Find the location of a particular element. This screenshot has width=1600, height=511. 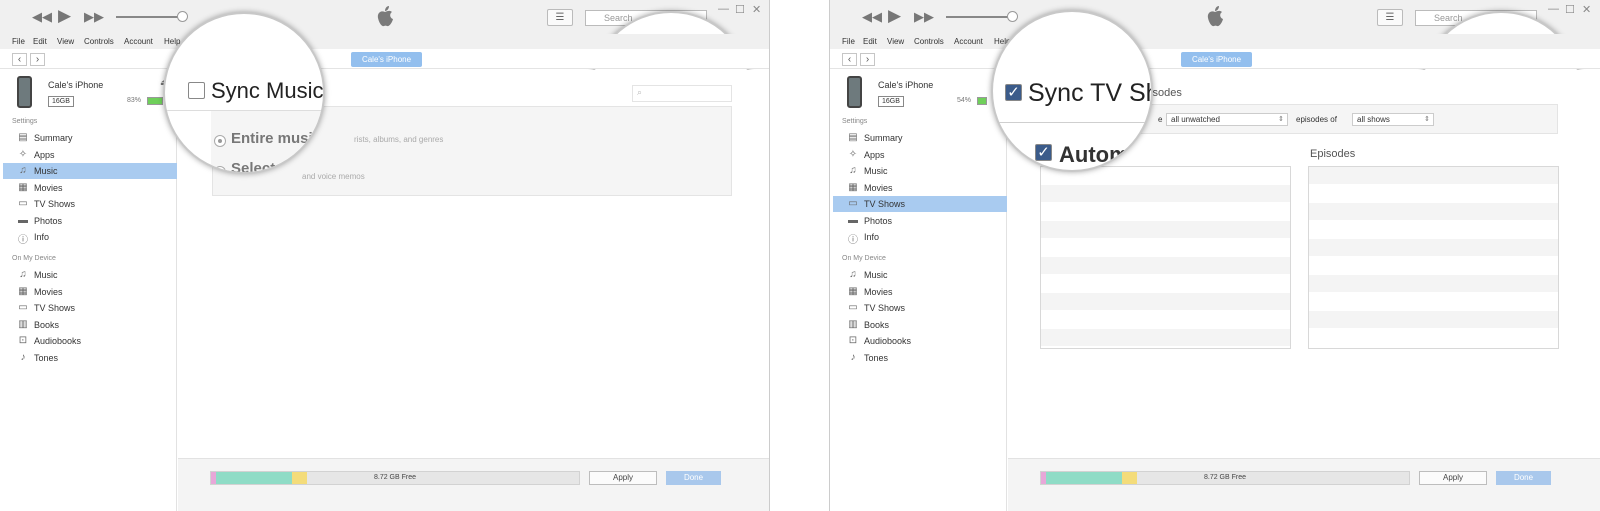

automatically-include-checkbox: ✓ is located at coordinates (1043, 152).